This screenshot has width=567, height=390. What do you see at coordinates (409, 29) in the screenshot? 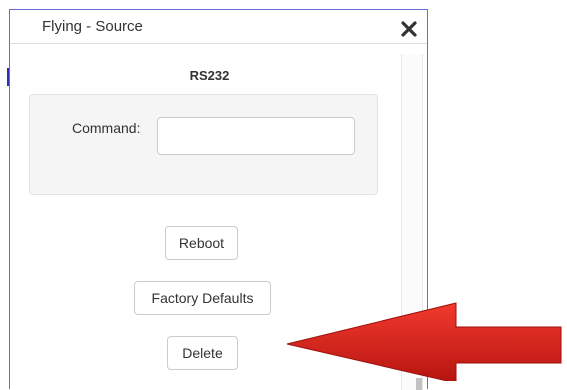
I see `close-icon` at bounding box center [409, 29].